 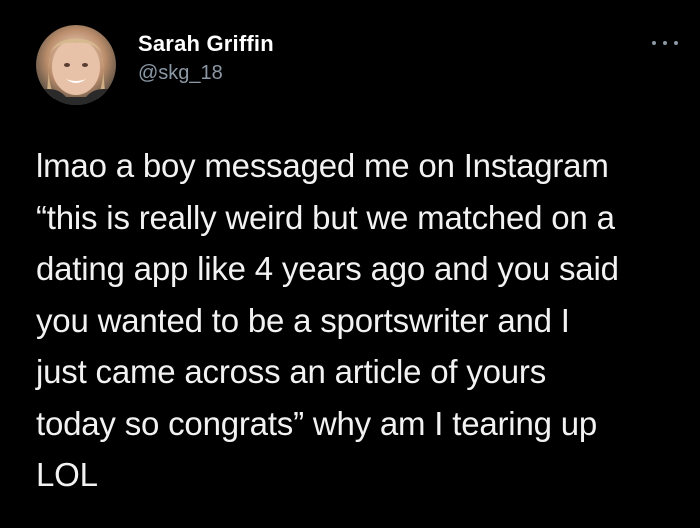 I want to click on avatar, so click(x=76, y=65).